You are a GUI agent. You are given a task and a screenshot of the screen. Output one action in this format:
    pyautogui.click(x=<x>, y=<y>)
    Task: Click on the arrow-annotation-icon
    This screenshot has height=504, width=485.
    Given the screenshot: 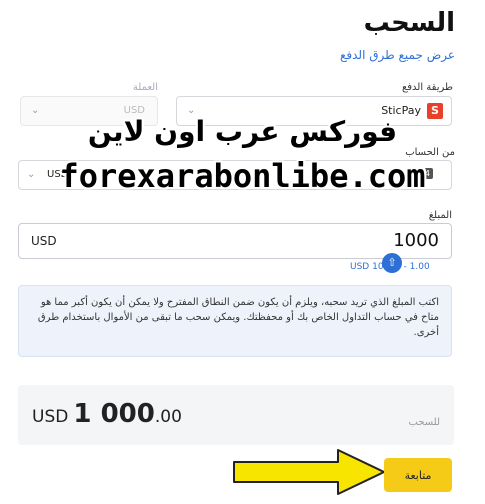 What is the action you would take?
    pyautogui.click(x=309, y=472)
    